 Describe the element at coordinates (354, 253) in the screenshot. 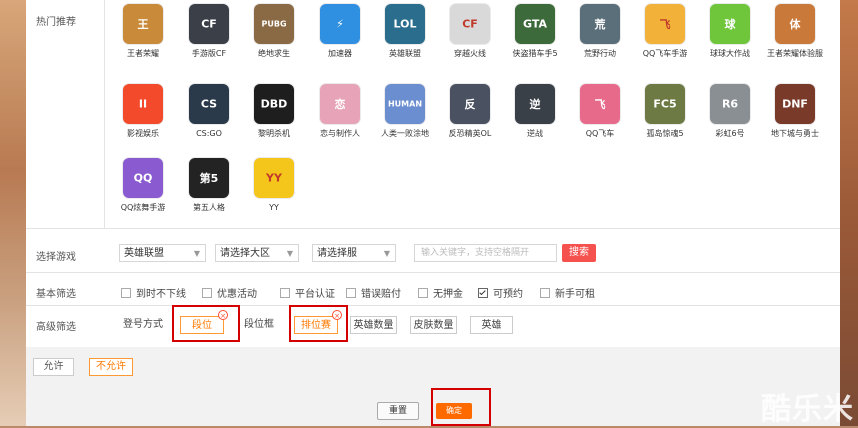

I see `server-select: 请选择服 ▼` at that location.